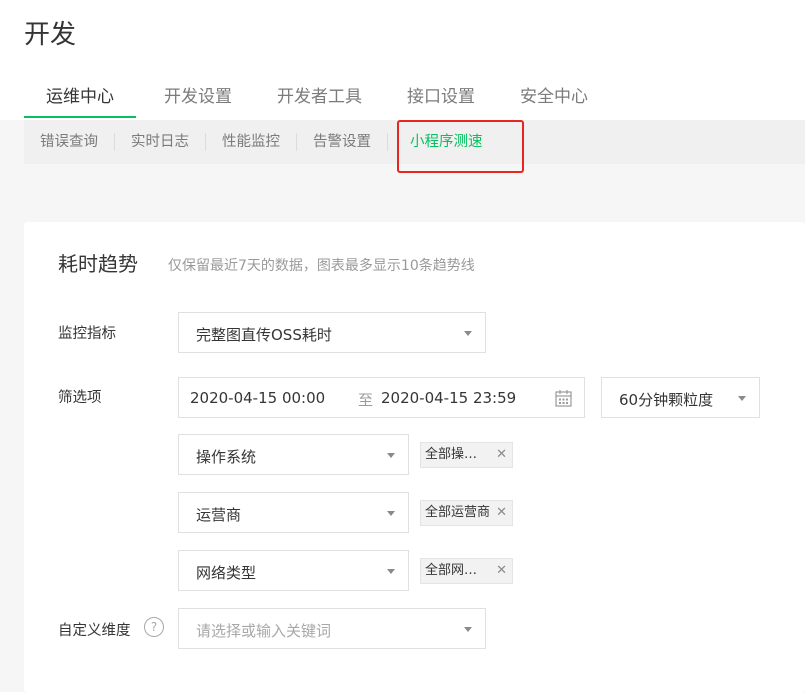 This screenshot has height=692, width=805. Describe the element at coordinates (251, 142) in the screenshot. I see `subtab-performance: 性能监控` at that location.